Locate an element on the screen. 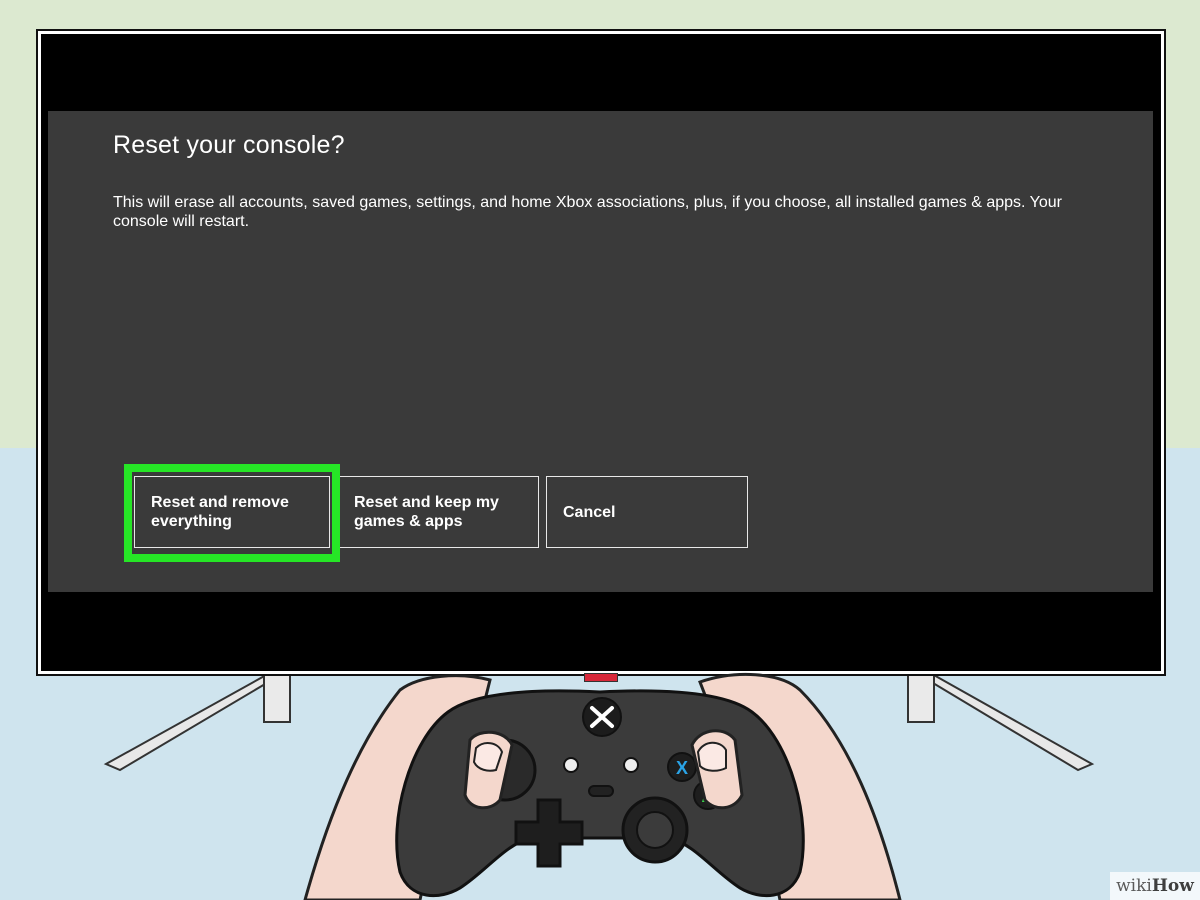 This screenshot has height=900, width=1200. x-button-label: X is located at coordinates (682, 768).